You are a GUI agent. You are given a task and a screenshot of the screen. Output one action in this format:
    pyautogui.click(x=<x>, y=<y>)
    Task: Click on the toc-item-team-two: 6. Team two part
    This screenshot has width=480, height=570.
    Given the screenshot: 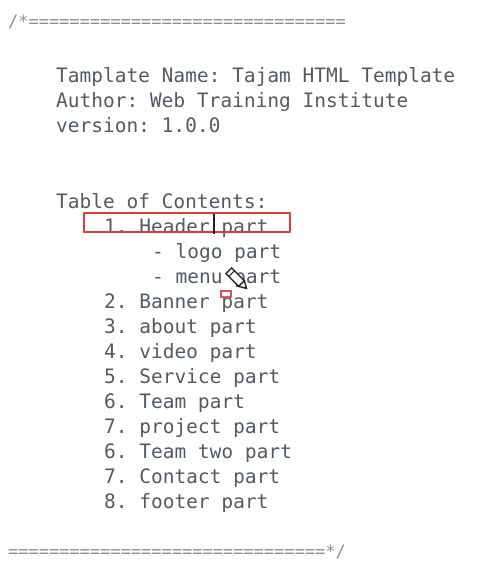 What is the action you would take?
    pyautogui.click(x=198, y=451)
    